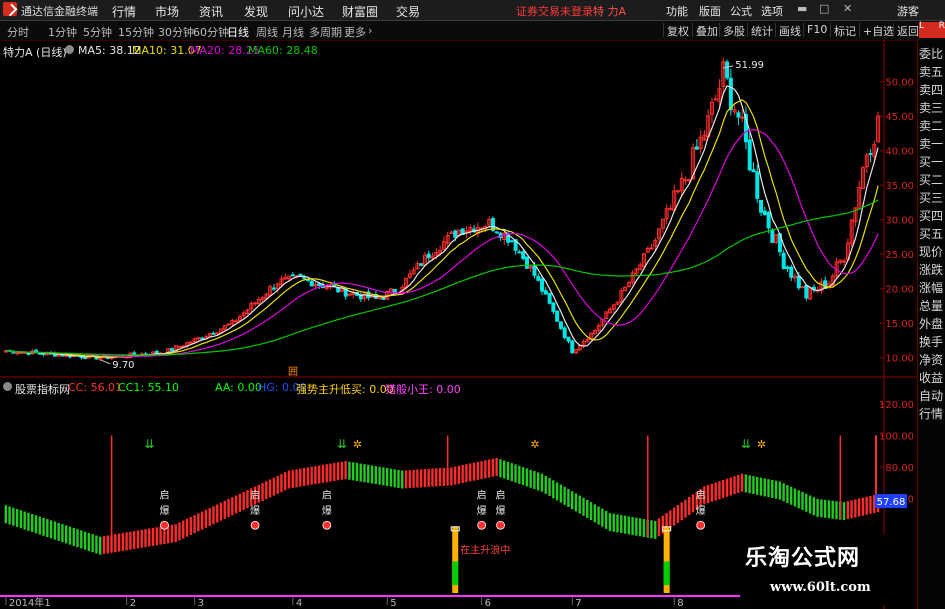  I want to click on side-item: 行情, so click(932, 414).